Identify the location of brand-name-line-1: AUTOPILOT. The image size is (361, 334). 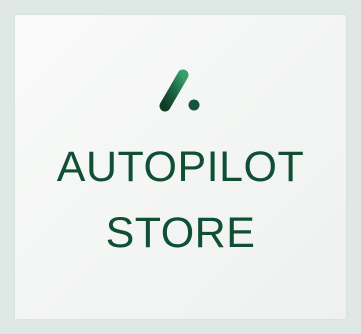
(180, 167).